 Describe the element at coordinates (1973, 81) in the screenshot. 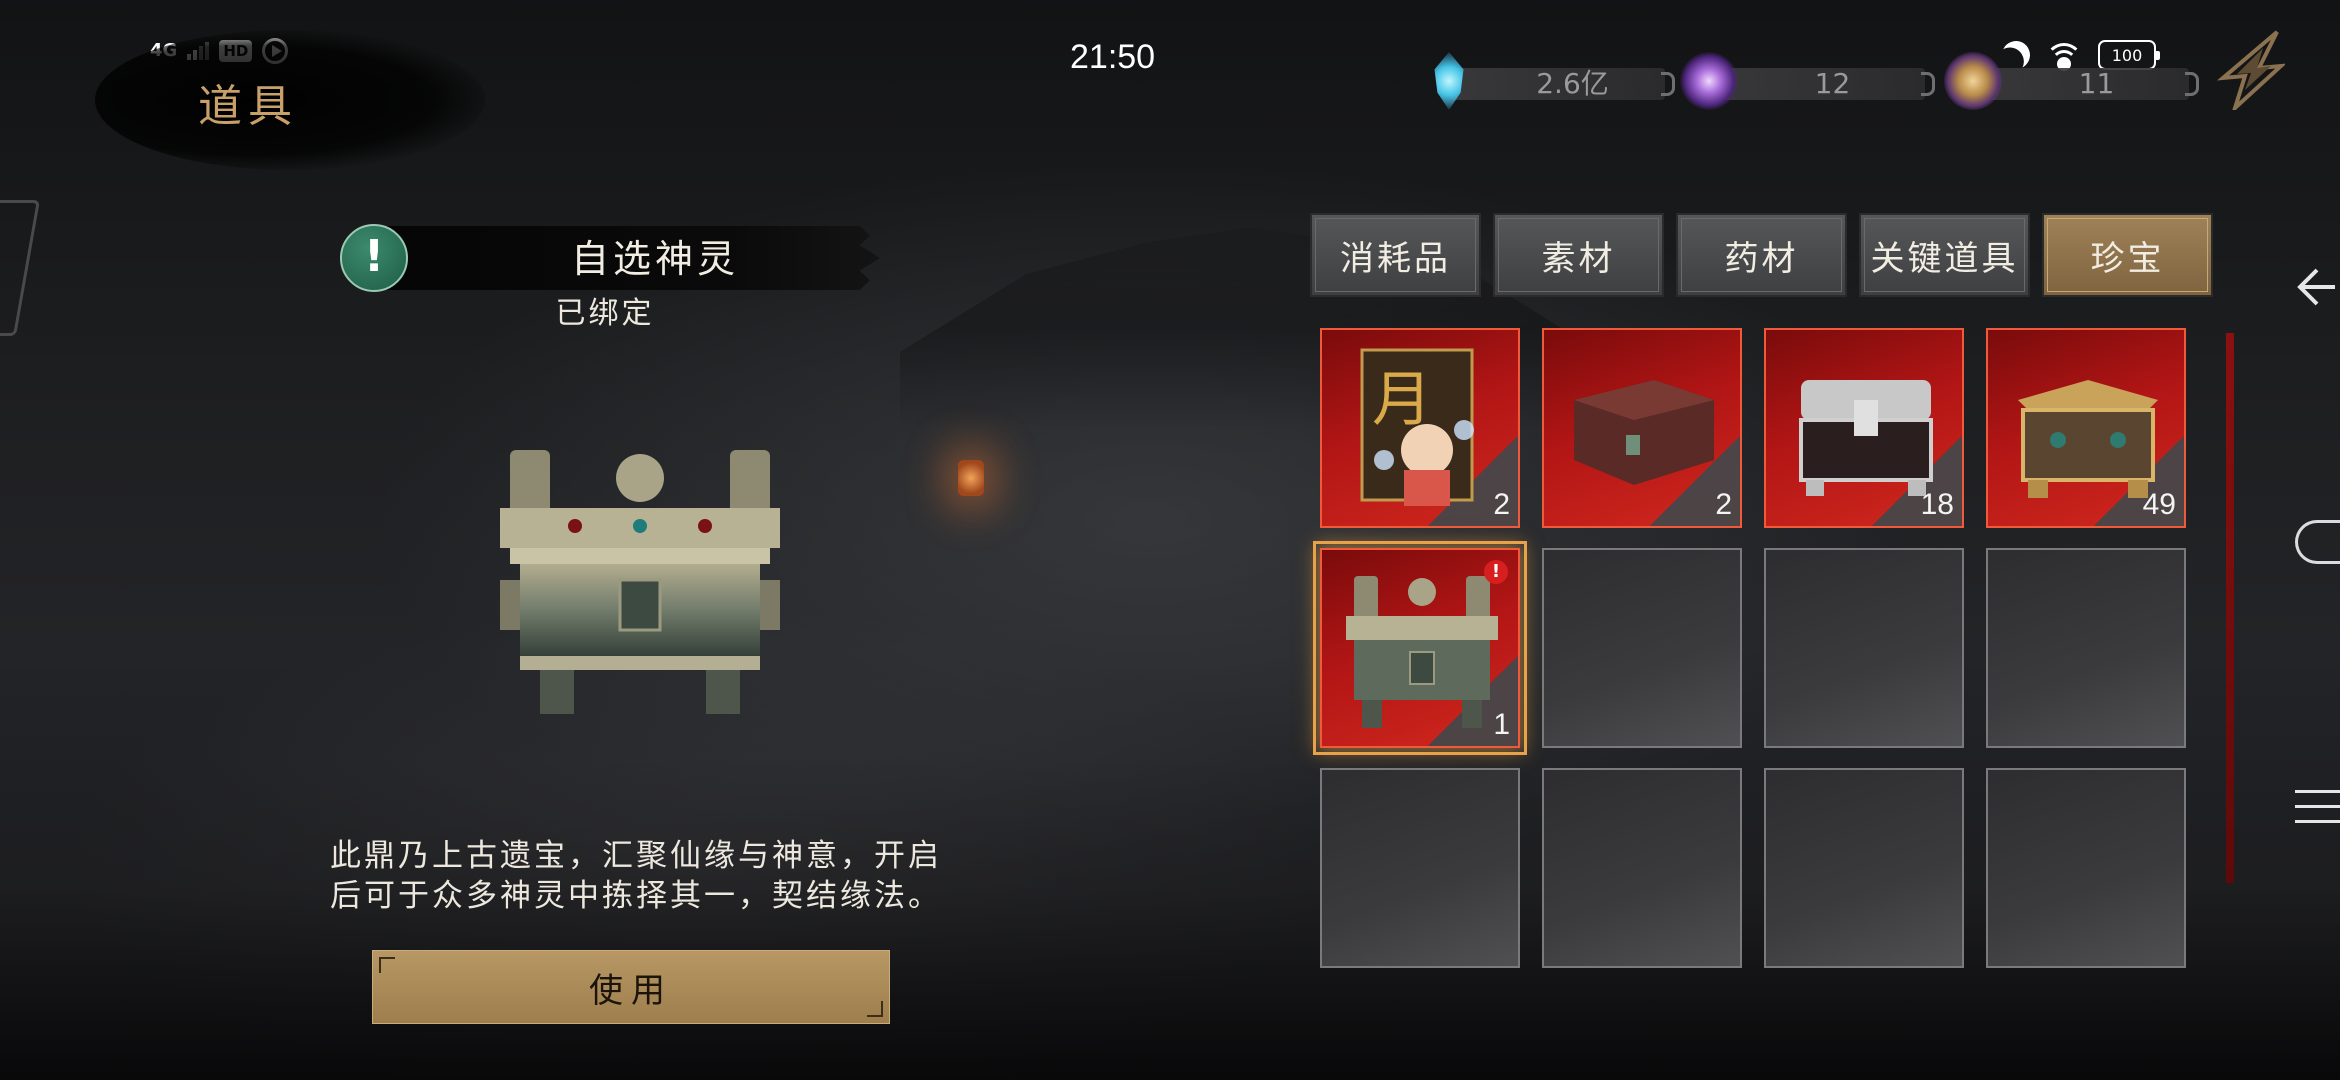

I see `gold-orb-icon` at that location.